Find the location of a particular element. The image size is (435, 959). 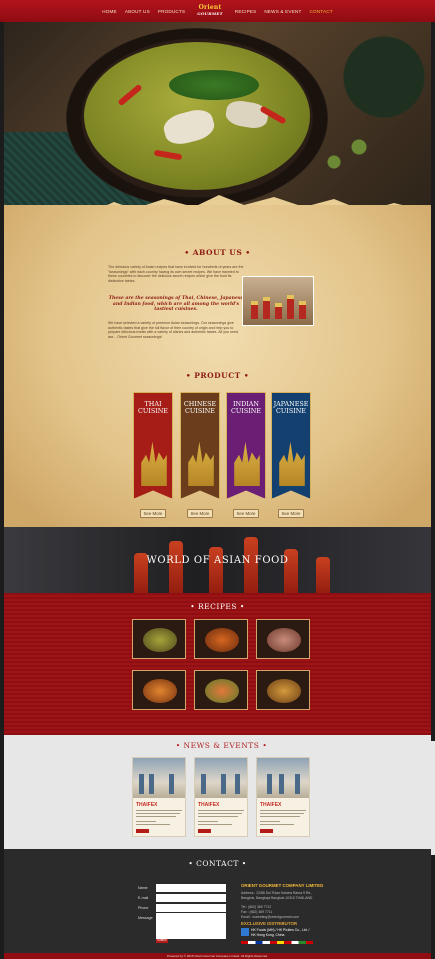

recipe-massaman-curry is located at coordinates (283, 690).